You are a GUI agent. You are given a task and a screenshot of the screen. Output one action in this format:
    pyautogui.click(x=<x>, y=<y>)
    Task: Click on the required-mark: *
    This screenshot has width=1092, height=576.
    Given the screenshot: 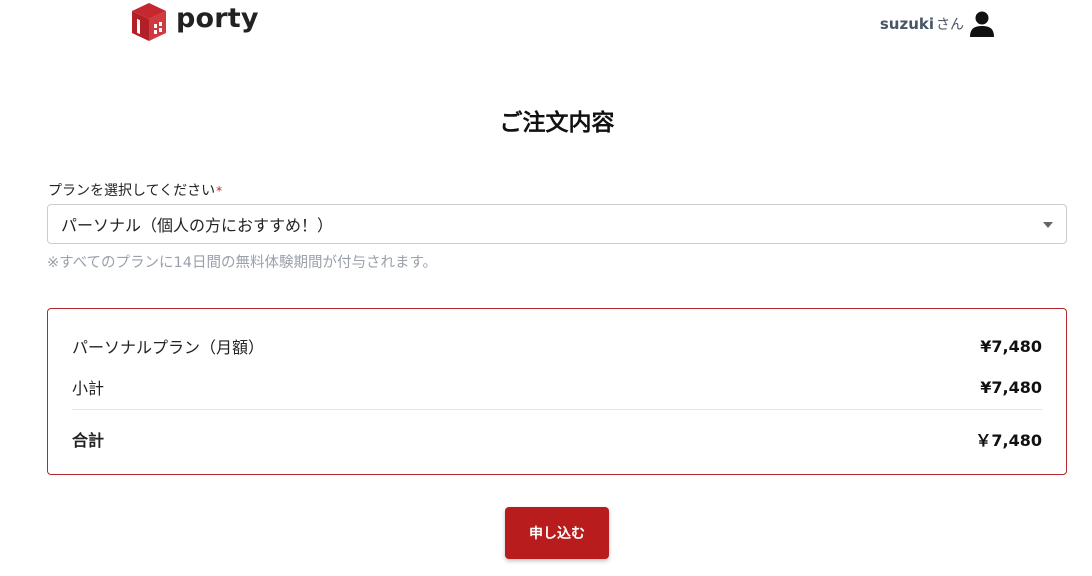 What is the action you would take?
    pyautogui.click(x=219, y=191)
    